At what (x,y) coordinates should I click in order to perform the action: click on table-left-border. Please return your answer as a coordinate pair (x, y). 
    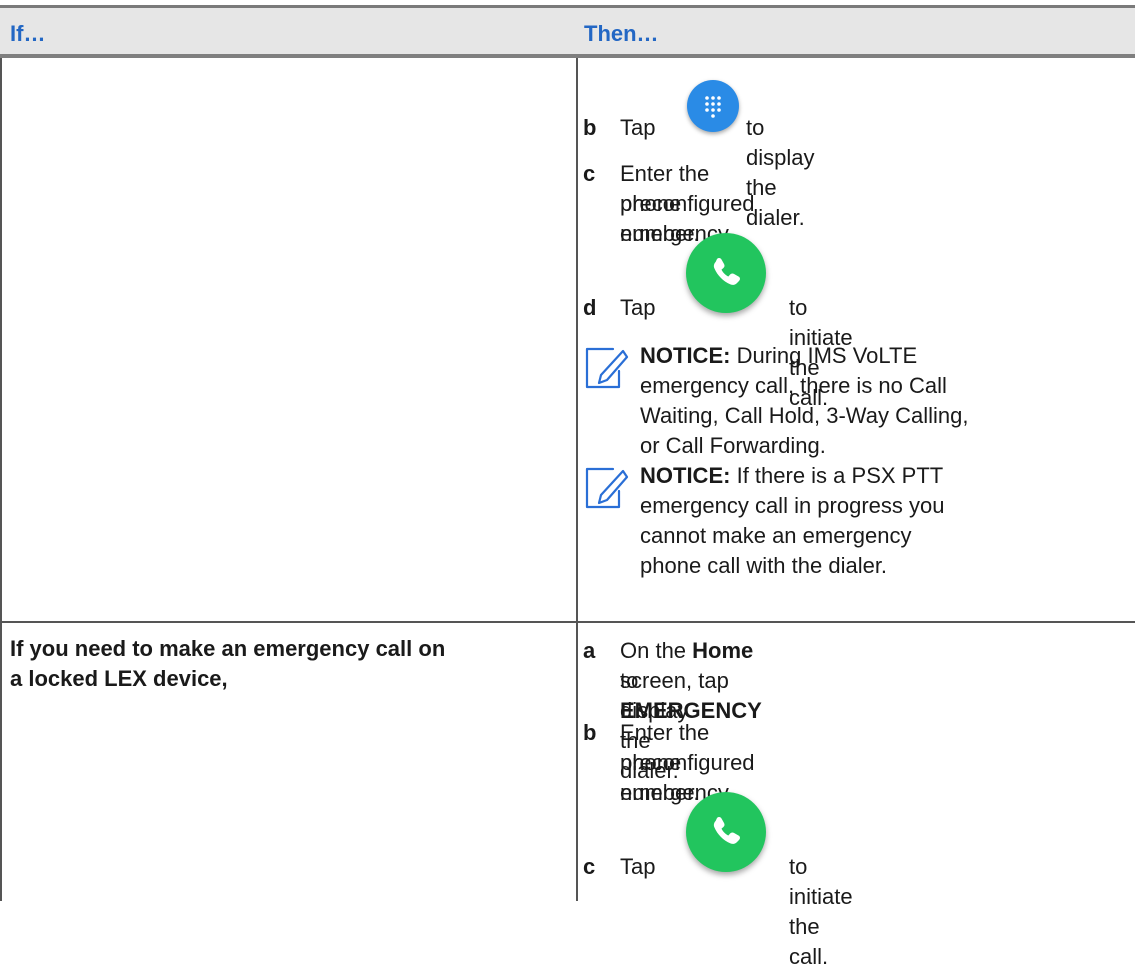
    Looking at the image, I should click on (1, 479).